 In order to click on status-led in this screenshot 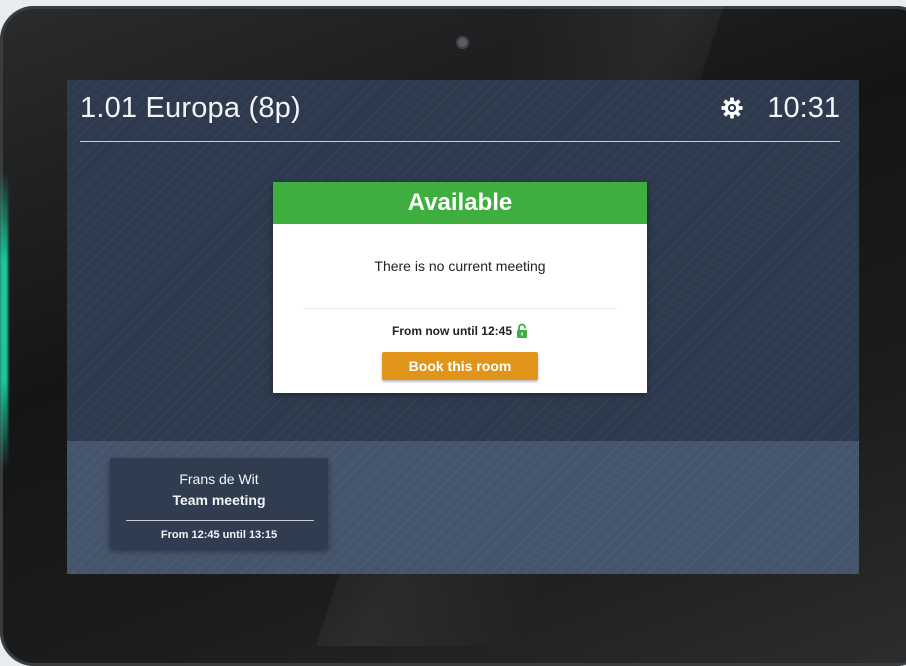, I will do `click(4, 320)`.